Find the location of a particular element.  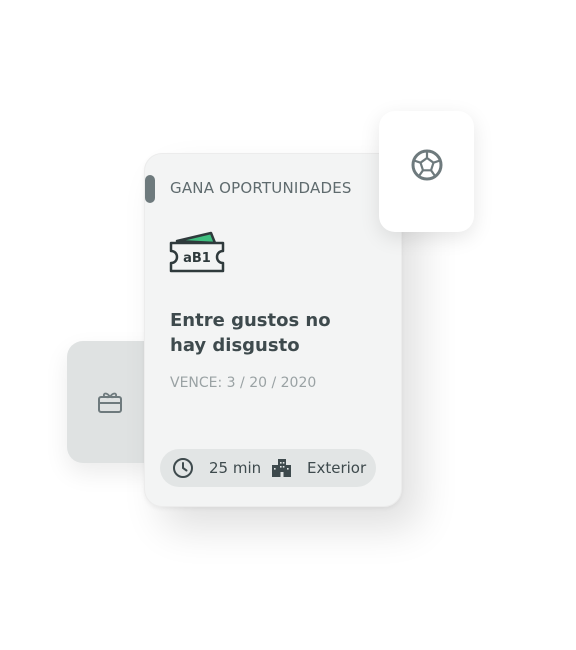

expiry-date: VENCE: 3 / 20 / 2020 is located at coordinates (243, 383).